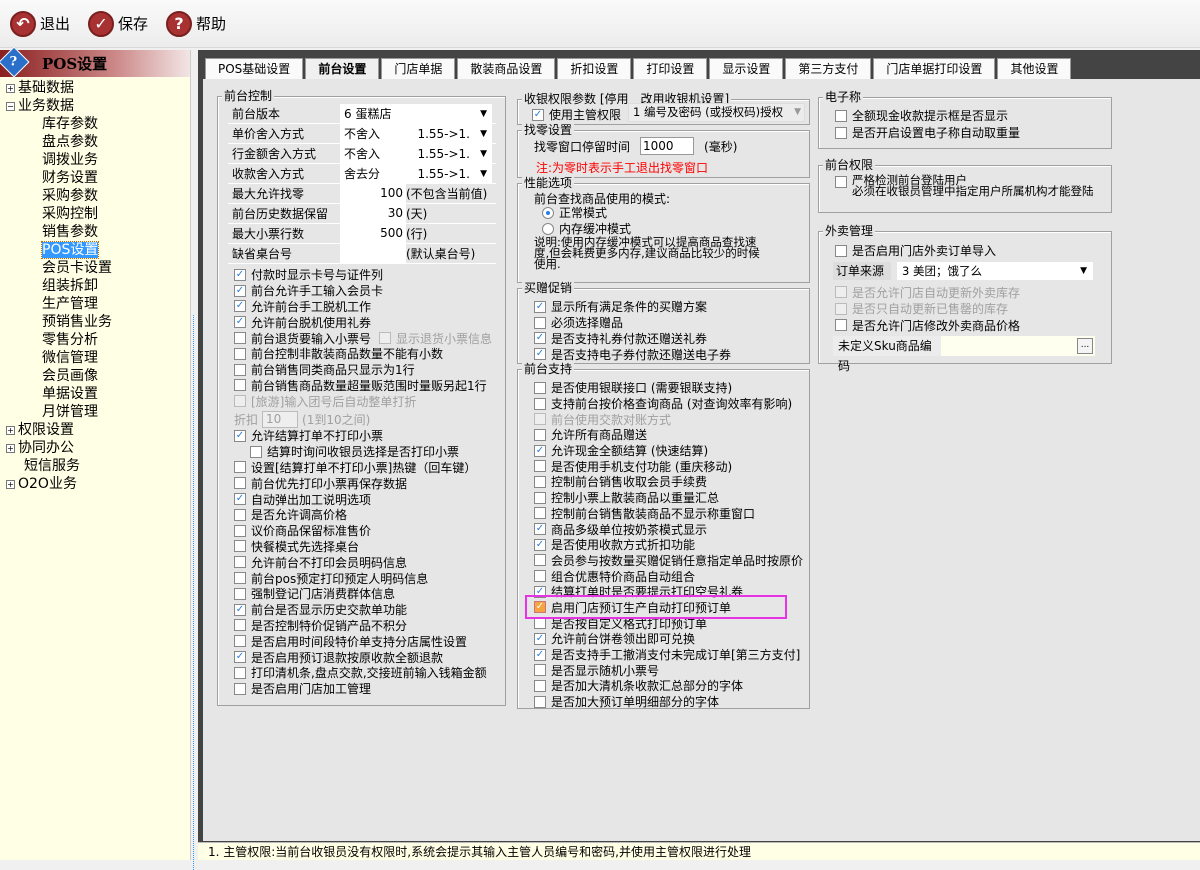 This screenshot has height=870, width=1200. I want to click on number-input: 30, so click(373, 213).